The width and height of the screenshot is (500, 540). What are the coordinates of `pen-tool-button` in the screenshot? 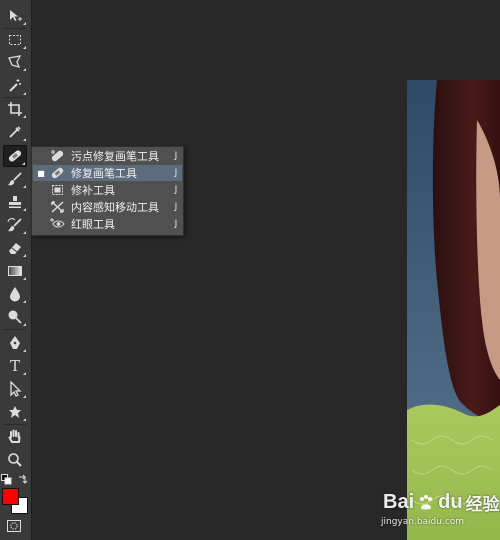 It's located at (15, 343).